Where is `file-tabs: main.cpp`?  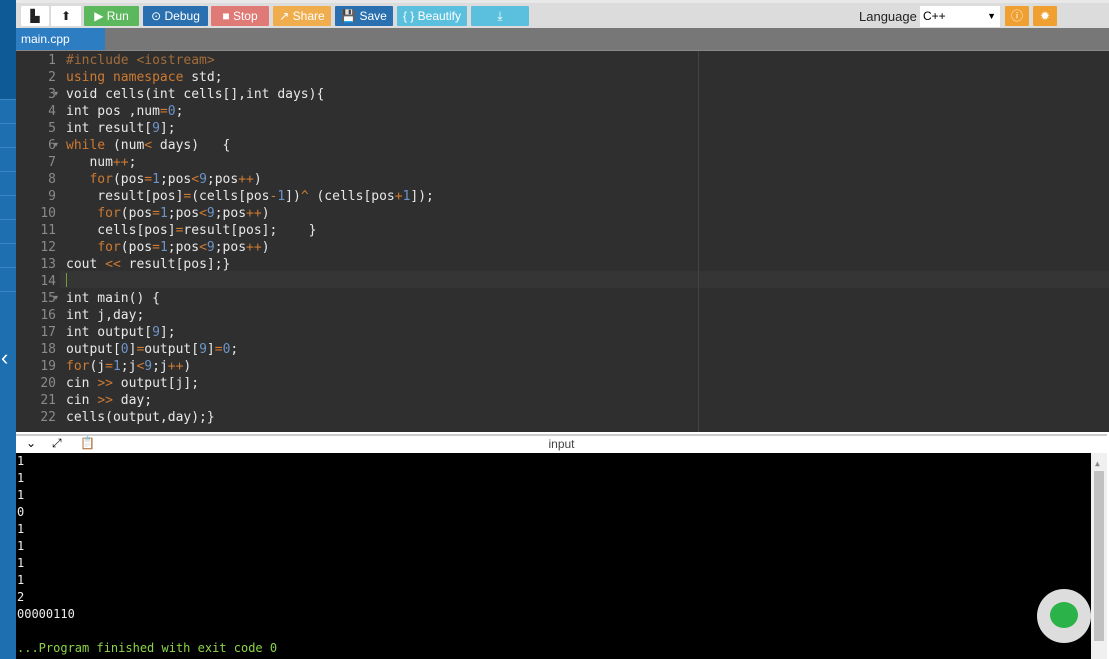 file-tabs: main.cpp is located at coordinates (562, 39).